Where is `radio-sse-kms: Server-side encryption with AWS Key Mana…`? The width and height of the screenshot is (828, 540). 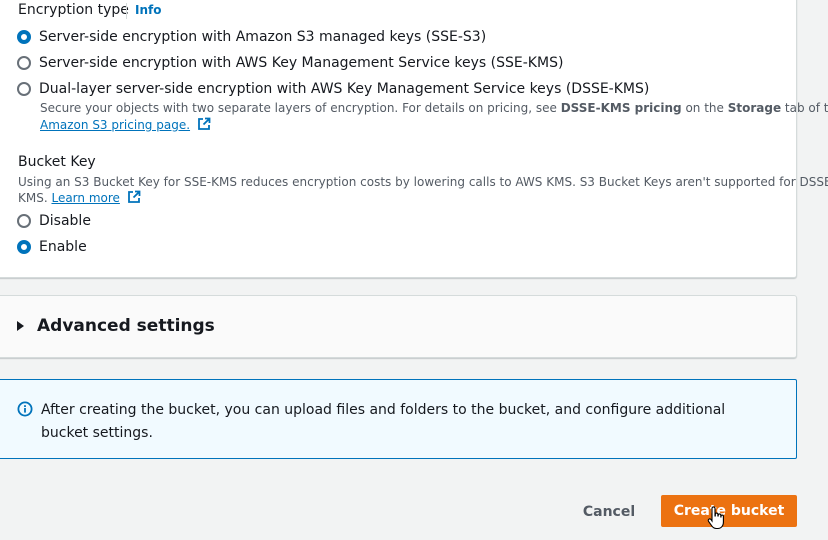 radio-sse-kms: Server-side encryption with AWS Key Mana… is located at coordinates (290, 63).